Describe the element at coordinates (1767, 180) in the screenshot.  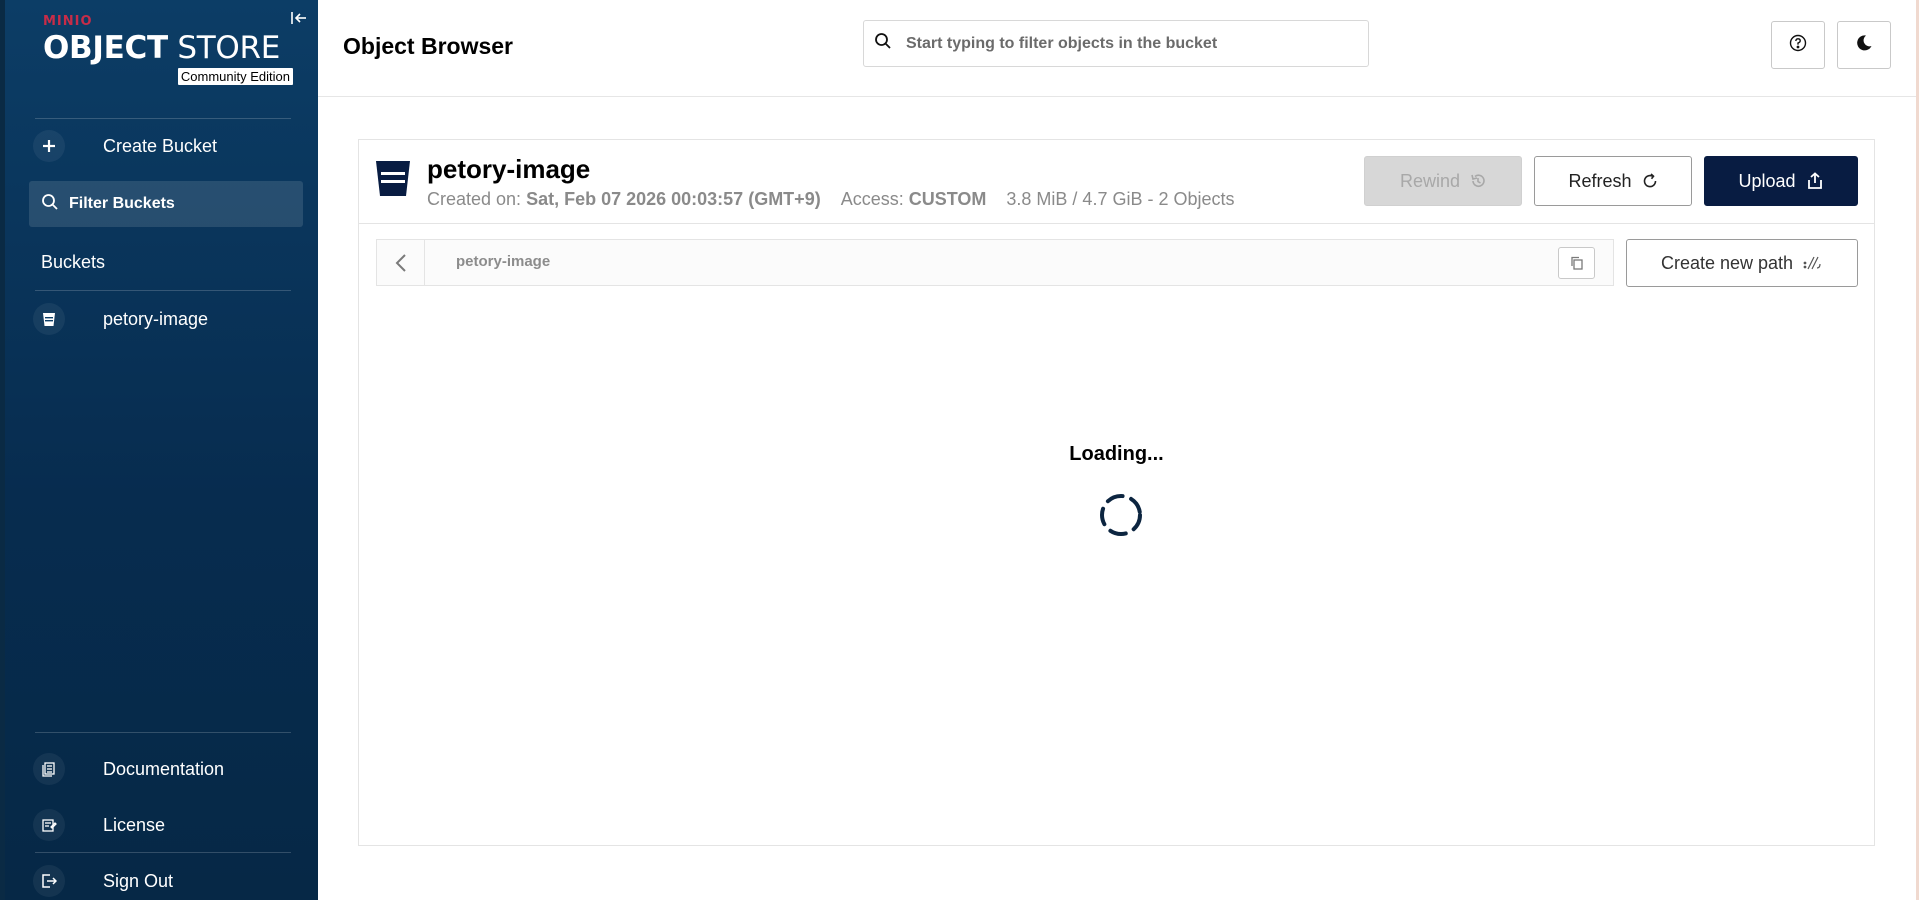
I see `upload-label: Upload` at that location.